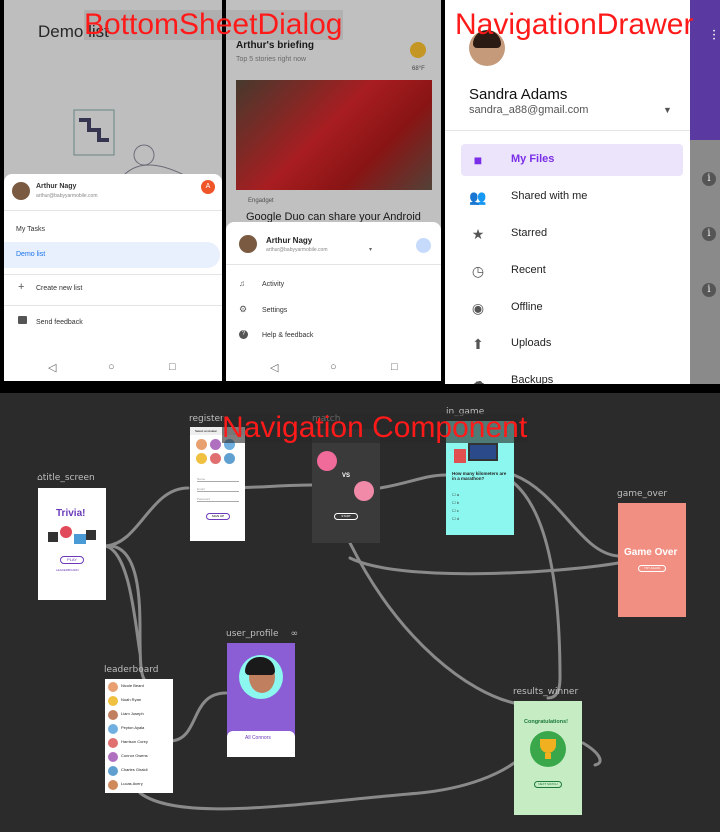 The height and width of the screenshot is (832, 720). I want to click on leader-name: Harrison Corey, so click(134, 741).